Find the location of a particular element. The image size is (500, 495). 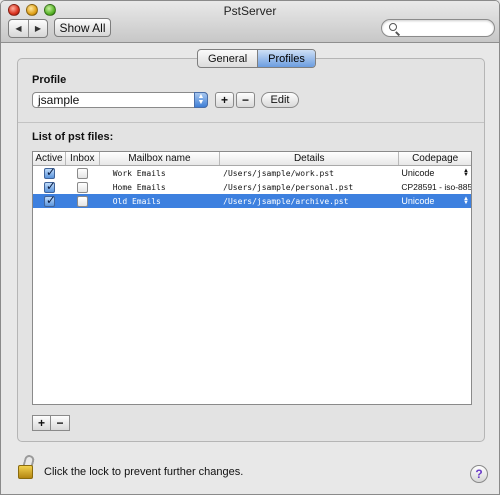

tab-bar: General Profiles is located at coordinates (256, 58).